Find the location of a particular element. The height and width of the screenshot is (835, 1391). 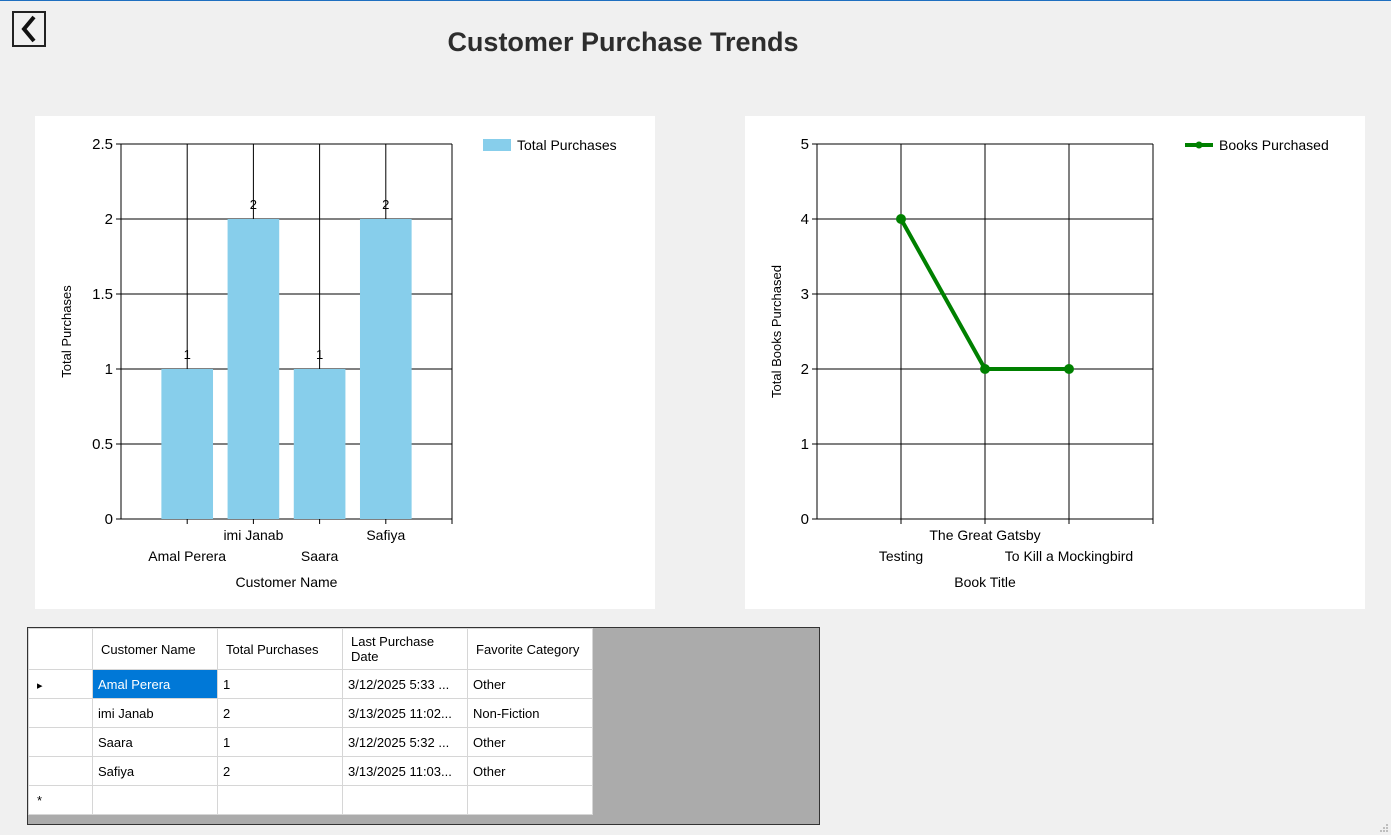

x-axis-title: Book Title is located at coordinates (985, 582).